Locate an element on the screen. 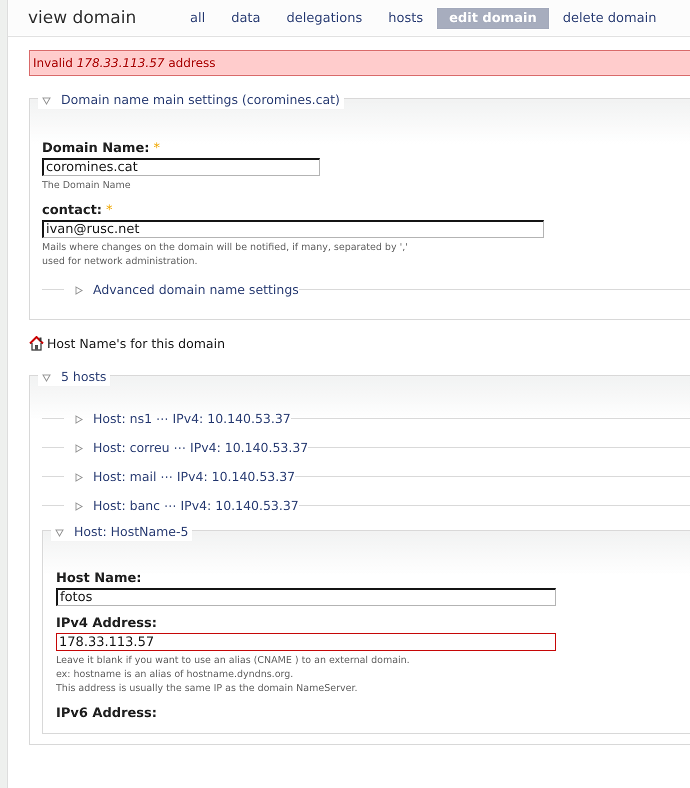  field-label: contact: * is located at coordinates (78, 210).